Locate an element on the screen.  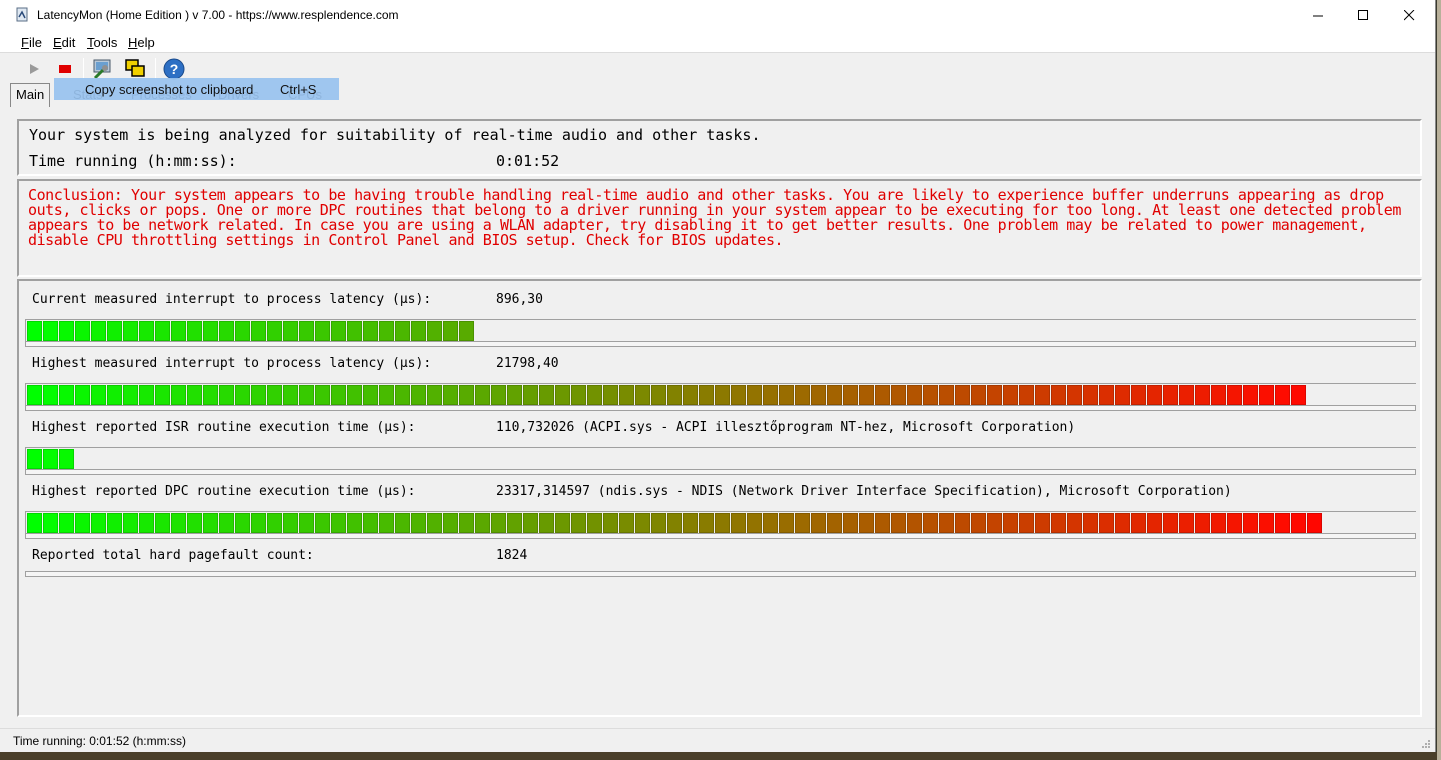
status-bar-text: Time running: 0:01:52 (h:mm:ss) is located at coordinates (99, 741).